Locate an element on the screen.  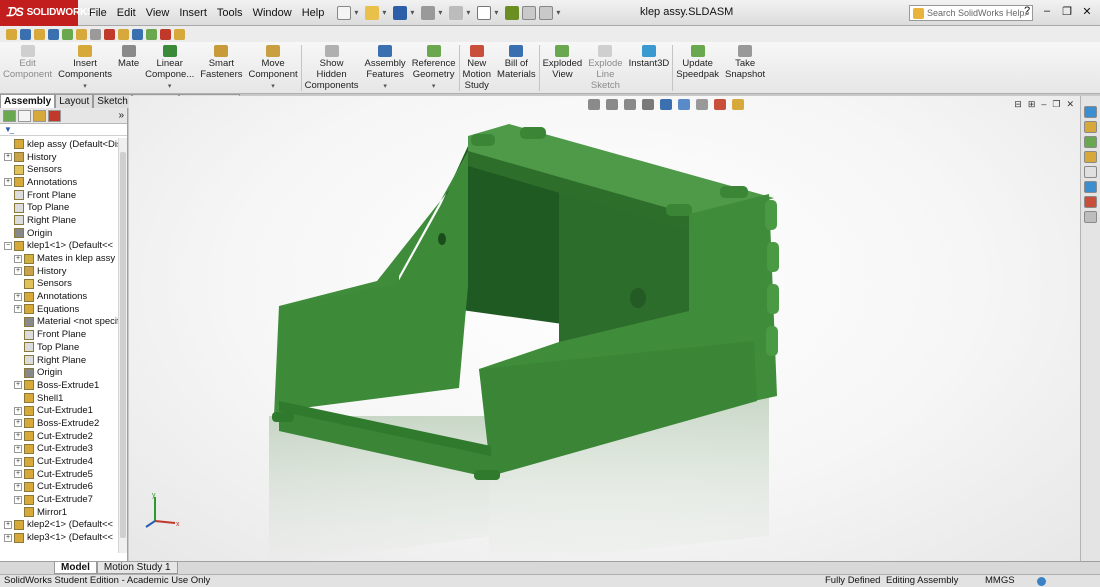
tree-item: + Cut-Extrude7 is located at coordinates (59, 499).